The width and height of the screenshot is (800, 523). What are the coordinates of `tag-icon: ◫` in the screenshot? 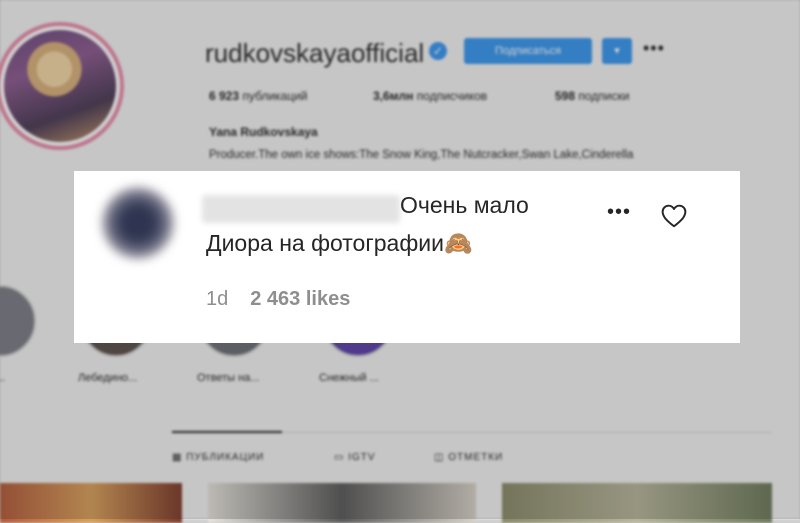 It's located at (441, 457).